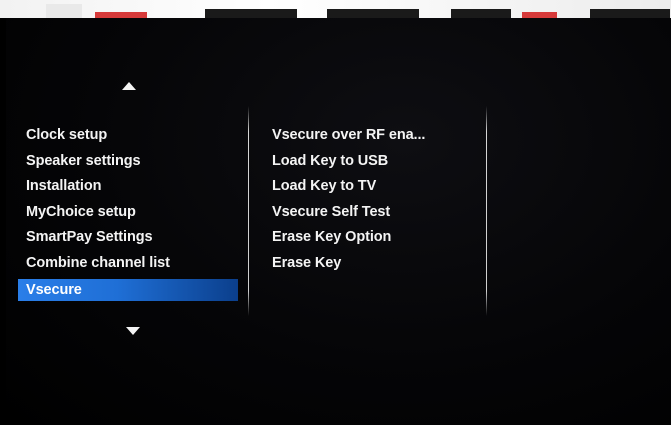 The width and height of the screenshot is (671, 425). What do you see at coordinates (133, 238) in the screenshot?
I see `menu-item-smartpay-settings: SmartPay Settings` at bounding box center [133, 238].